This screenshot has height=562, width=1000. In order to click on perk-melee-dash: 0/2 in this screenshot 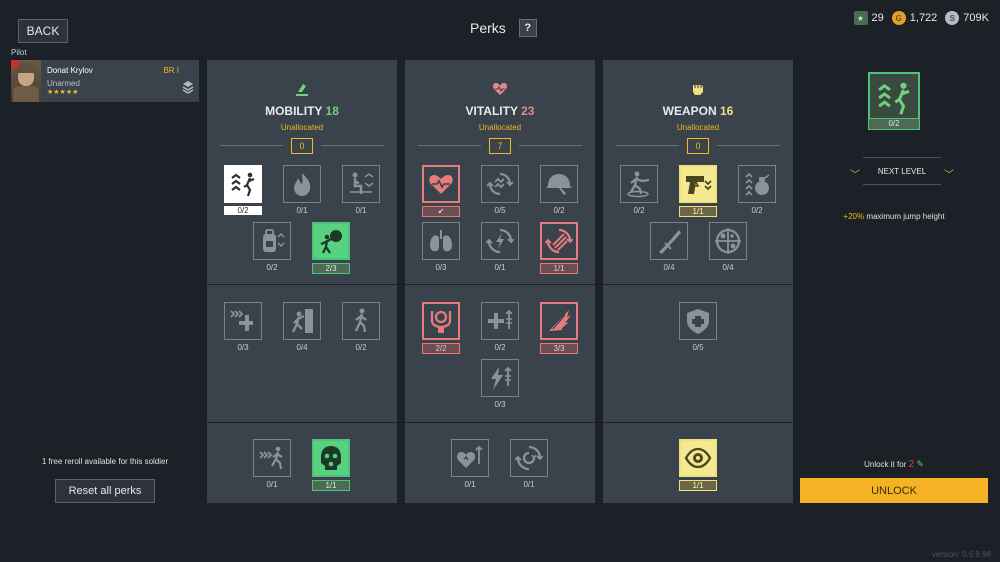, I will do `click(639, 190)`.